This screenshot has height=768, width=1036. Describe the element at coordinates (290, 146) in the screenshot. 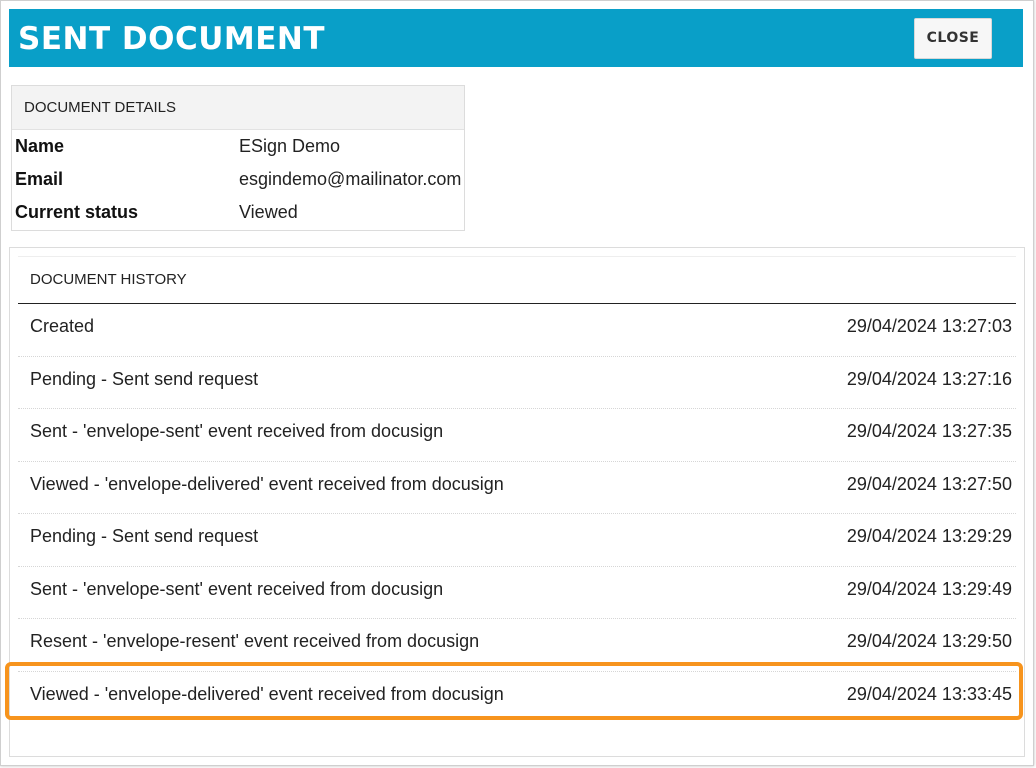

I see `detail-value: ESign Demo` at that location.